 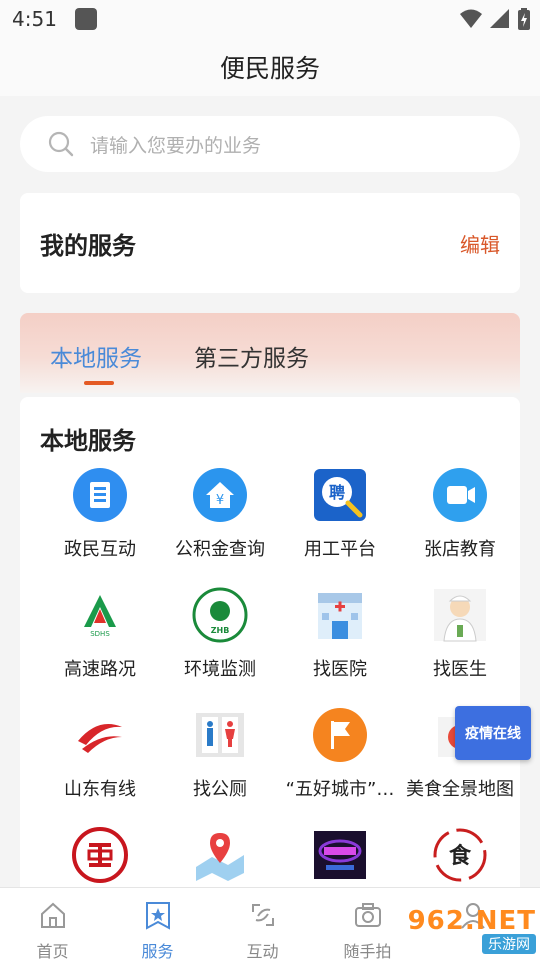 What do you see at coordinates (220, 615) in the screenshot?
I see `zhb-emblem-icon: ZHB` at bounding box center [220, 615].